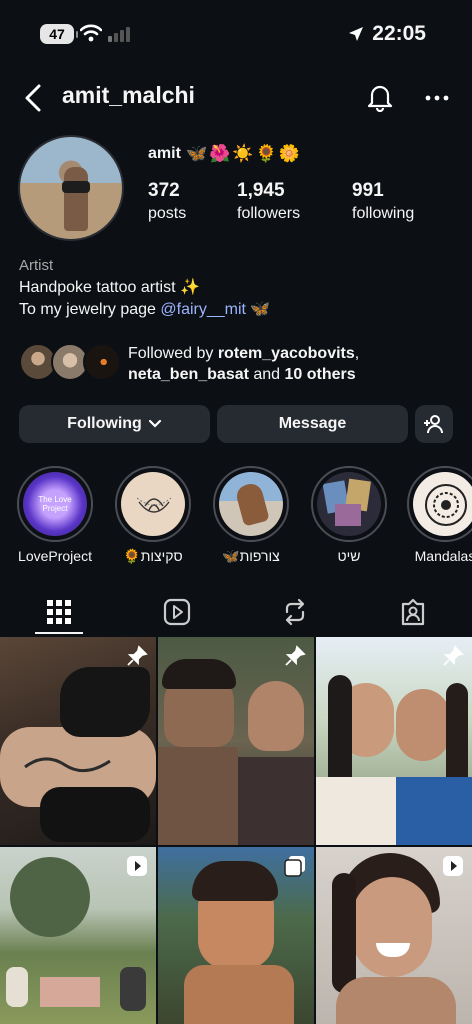 The image size is (472, 1024). What do you see at coordinates (399, 33) in the screenshot?
I see `clock: 22:05` at bounding box center [399, 33].